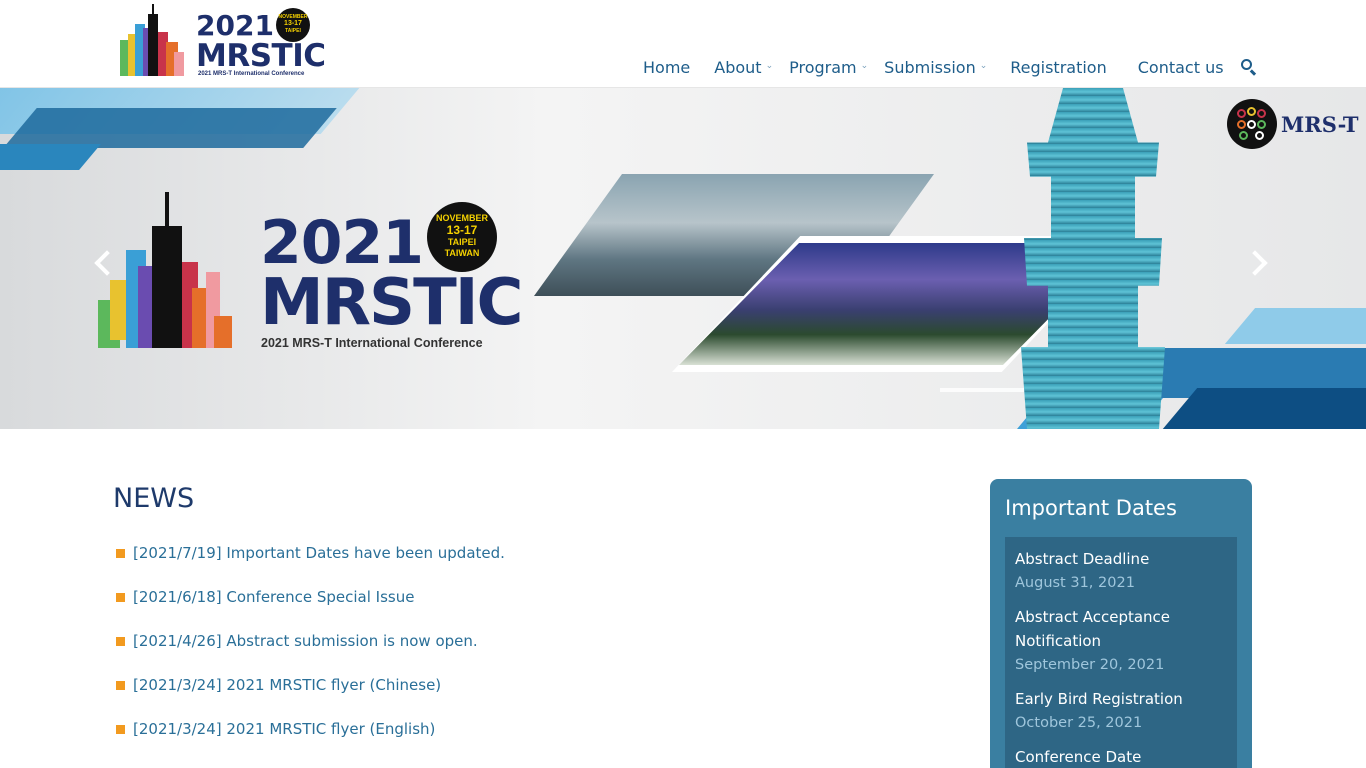  What do you see at coordinates (738, 67) in the screenshot?
I see `nav-about-label: About` at bounding box center [738, 67].